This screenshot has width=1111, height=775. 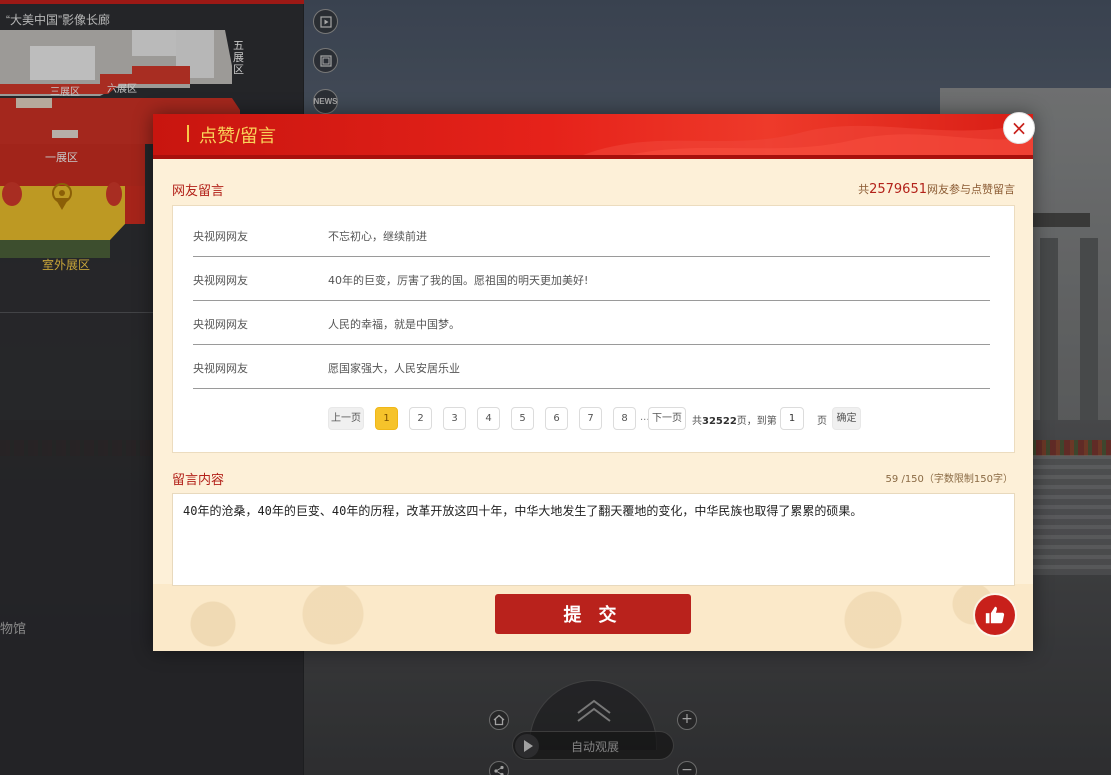 I want to click on modal-title: 点赞/留言, so click(x=238, y=136).